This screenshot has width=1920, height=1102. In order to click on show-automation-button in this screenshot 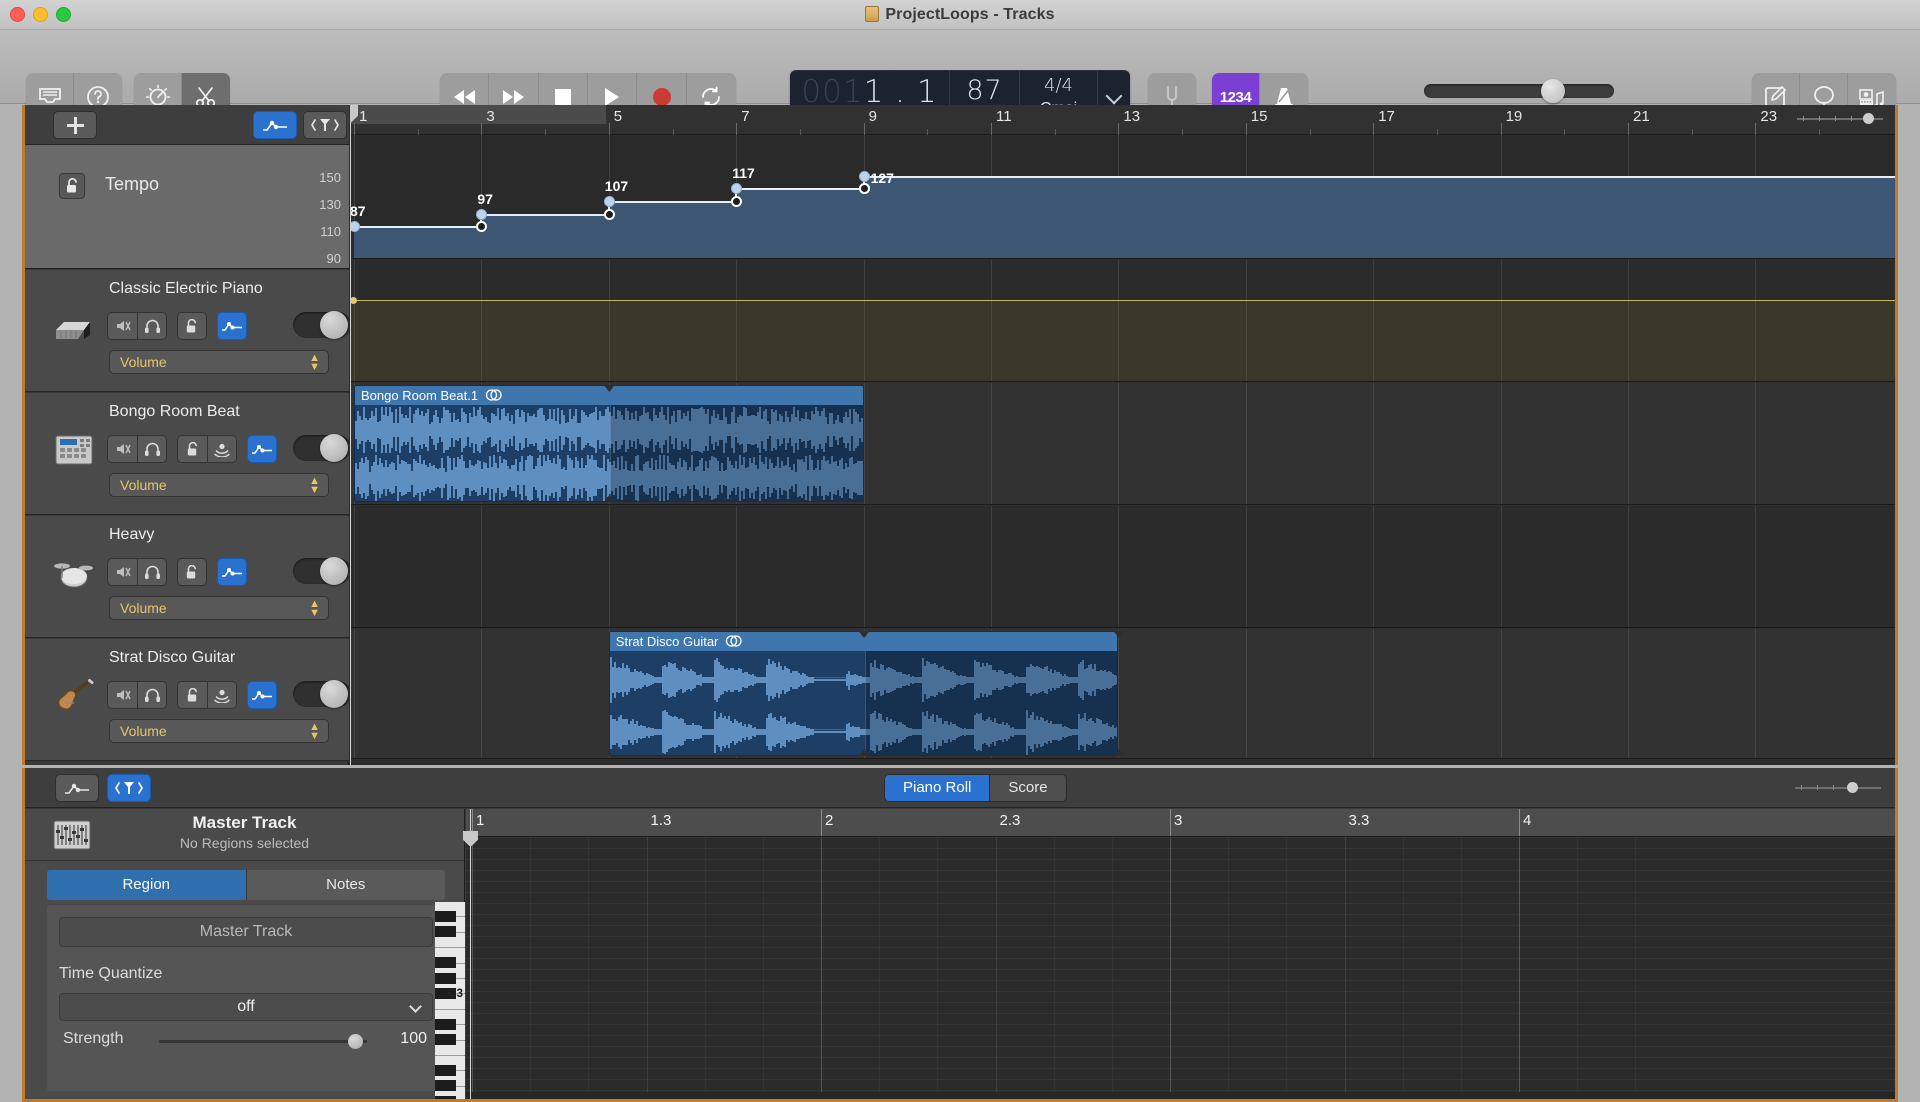, I will do `click(275, 125)`.